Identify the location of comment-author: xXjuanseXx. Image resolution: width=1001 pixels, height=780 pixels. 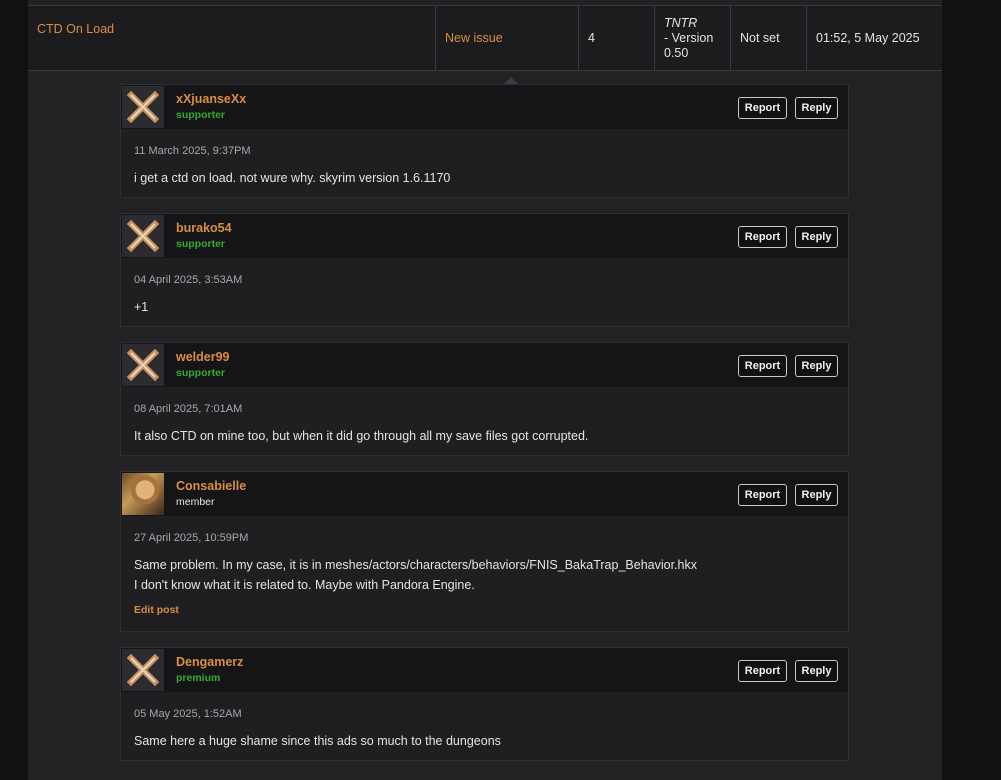
(211, 99).